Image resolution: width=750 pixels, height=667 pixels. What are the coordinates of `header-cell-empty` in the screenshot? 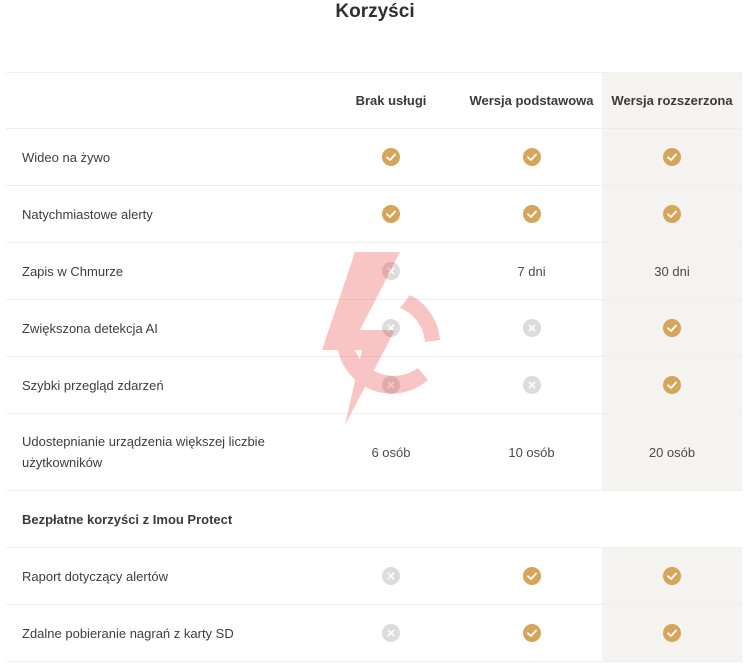 It's located at (163, 100).